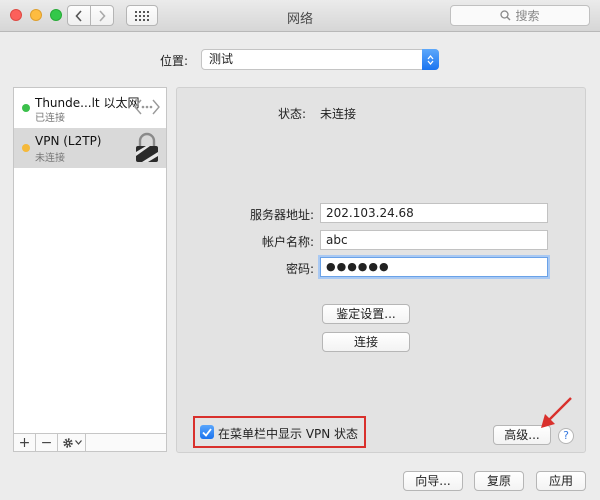 The image size is (600, 500). What do you see at coordinates (147, 107) in the screenshot?
I see `ethernet-icon` at bounding box center [147, 107].